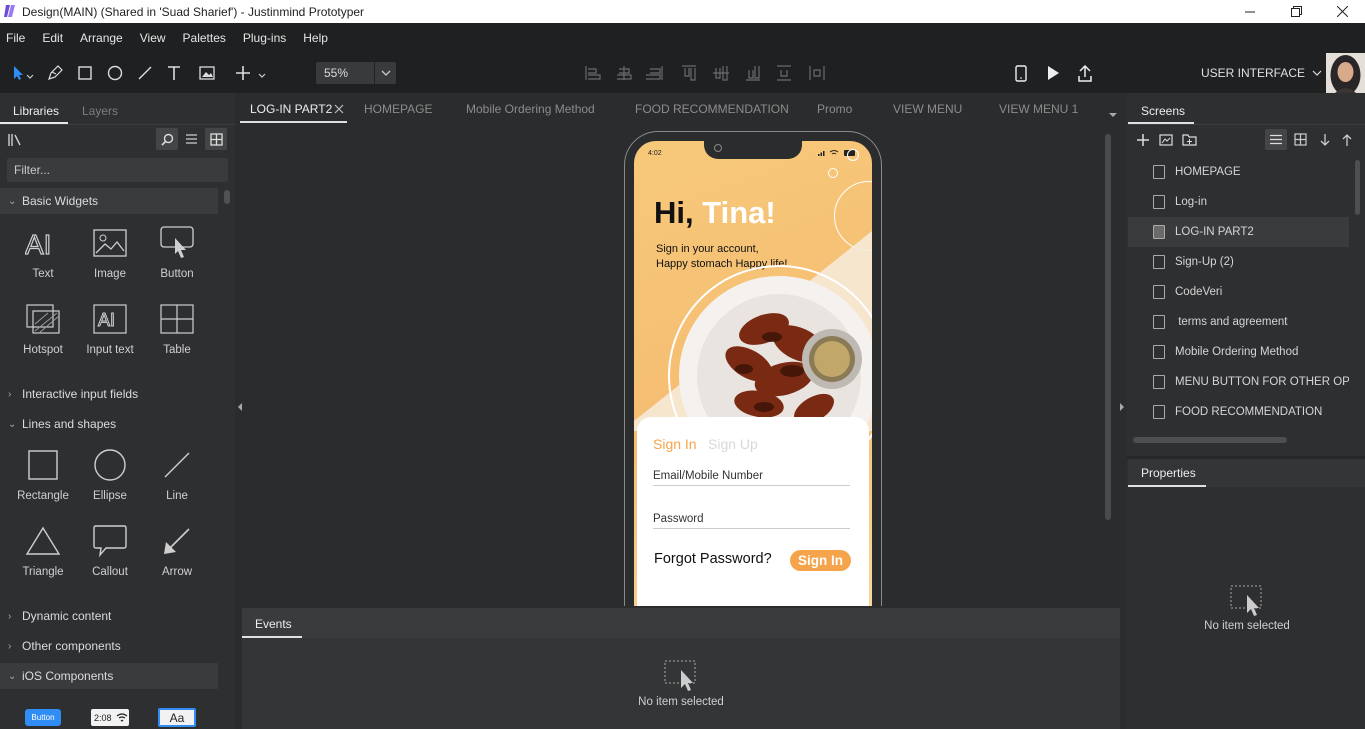 The height and width of the screenshot is (729, 1365). What do you see at coordinates (100, 111) in the screenshot?
I see `tab-layers: Layers` at bounding box center [100, 111].